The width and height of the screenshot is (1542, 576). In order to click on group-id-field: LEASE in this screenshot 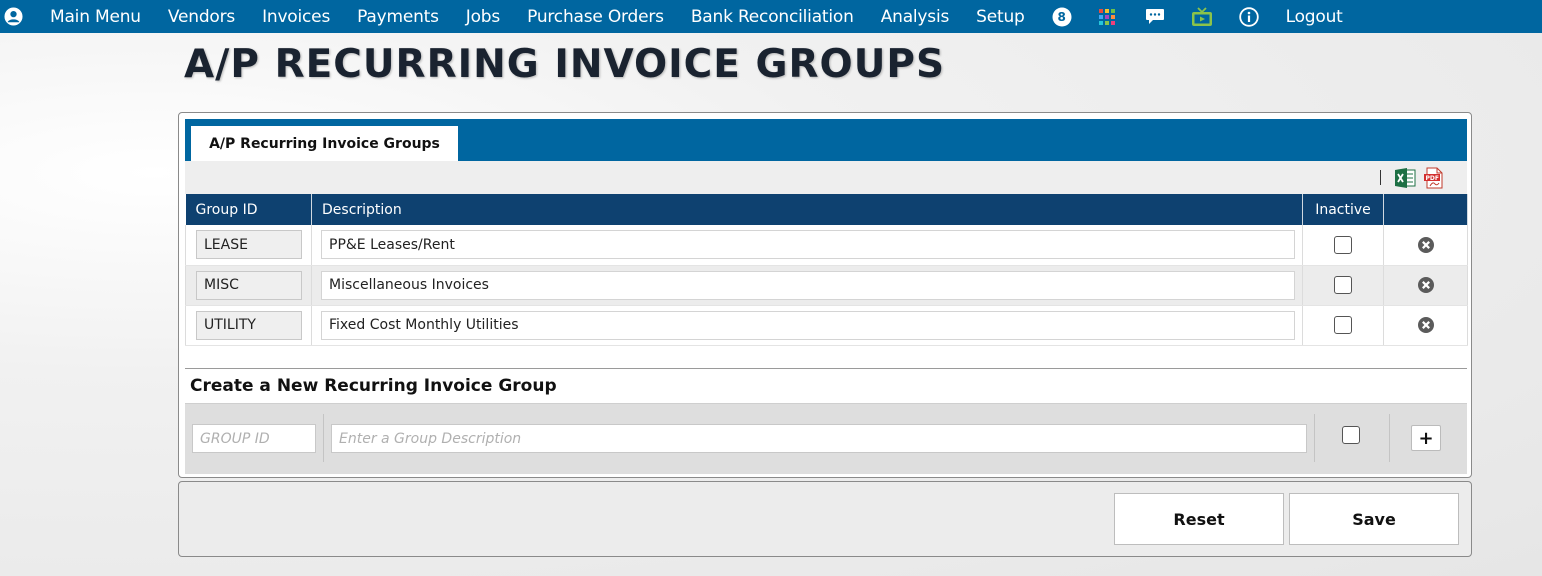, I will do `click(249, 245)`.